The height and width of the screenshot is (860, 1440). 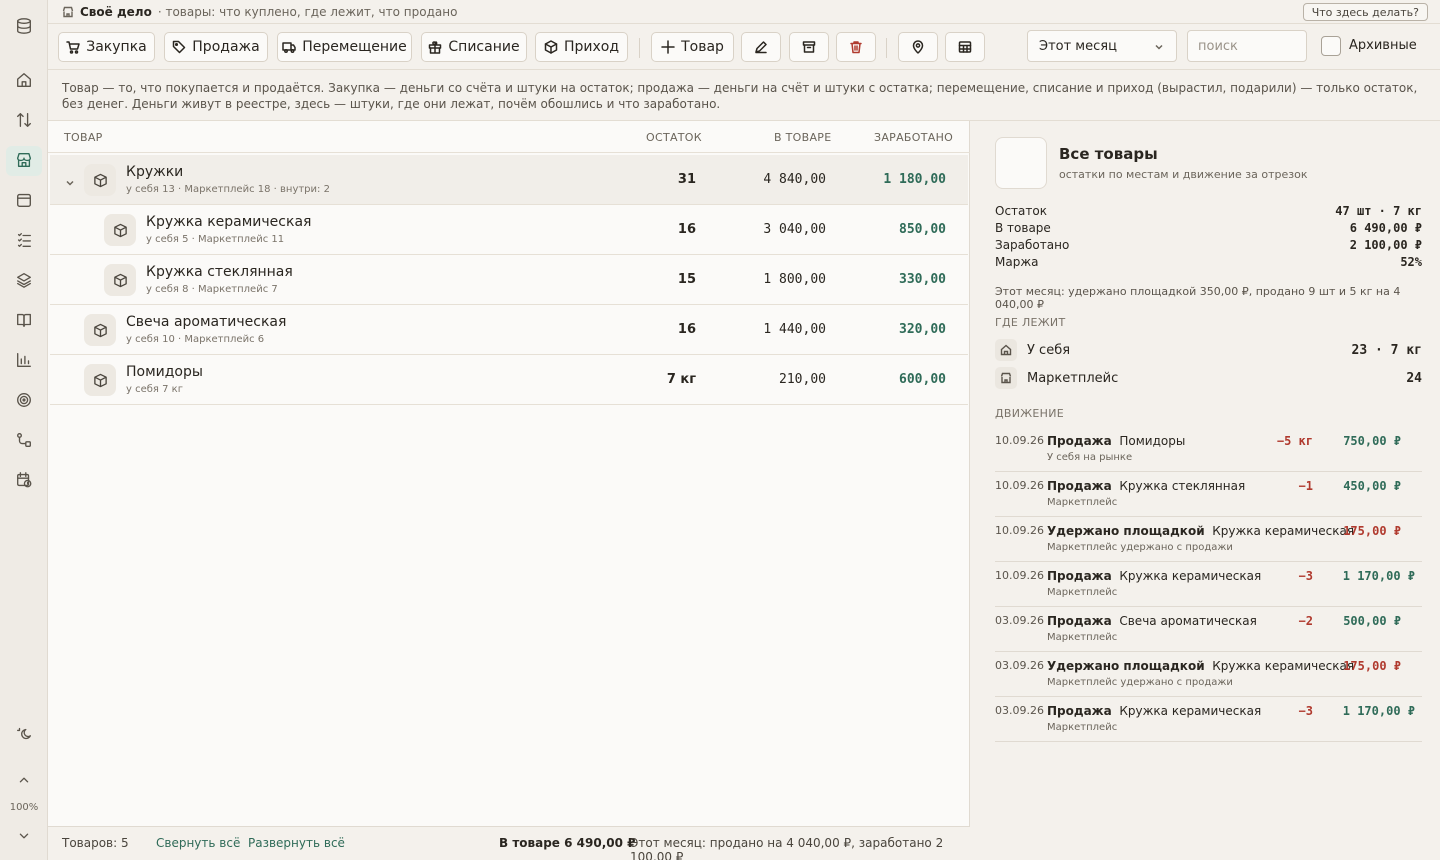 I want to click on database-icon, so click(x=24, y=26).